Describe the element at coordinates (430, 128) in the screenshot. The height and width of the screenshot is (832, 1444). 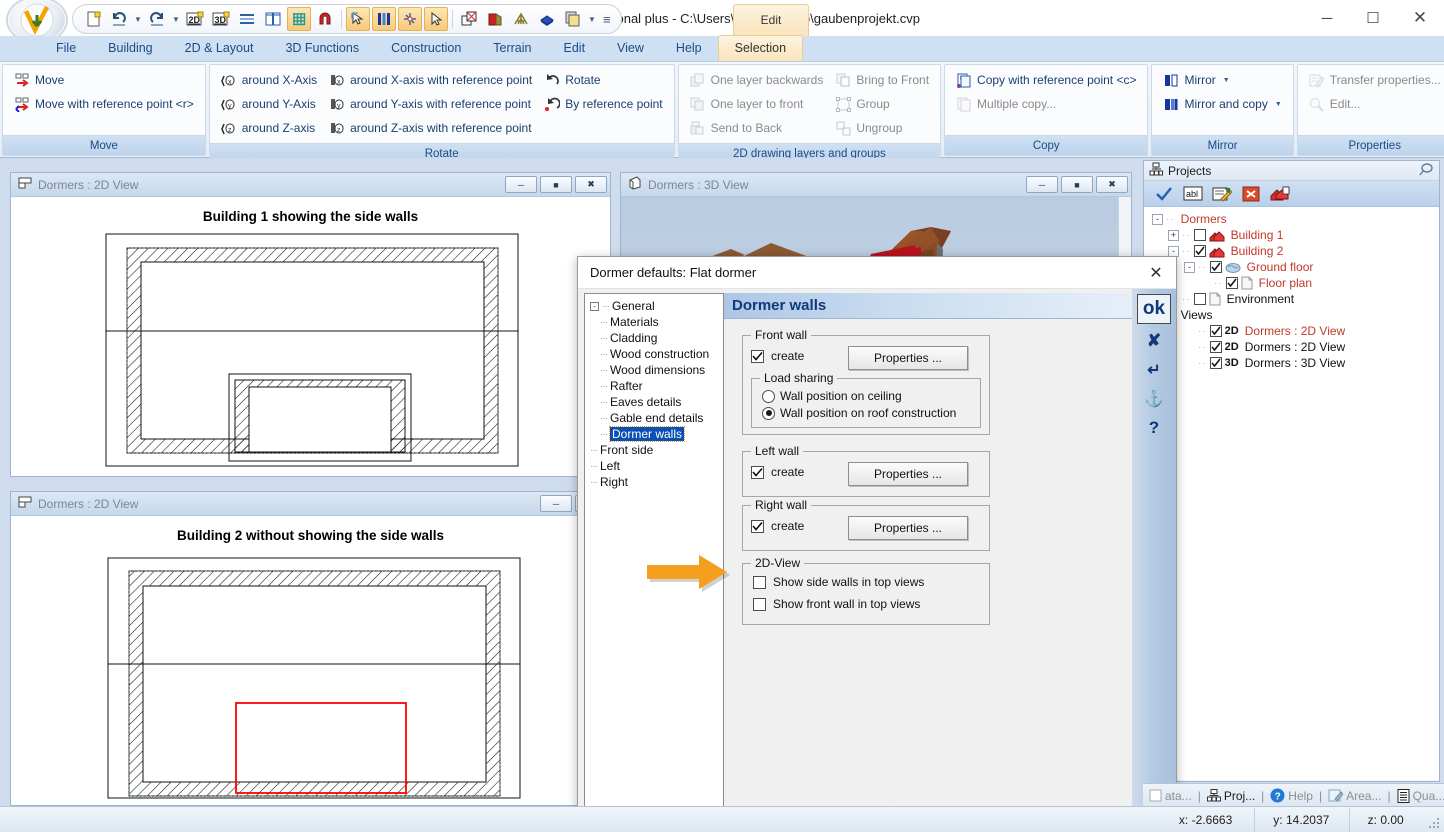
I see `ribbon-item-around-z-axis-with-reference-point: z around Z-axis with reference point` at that location.